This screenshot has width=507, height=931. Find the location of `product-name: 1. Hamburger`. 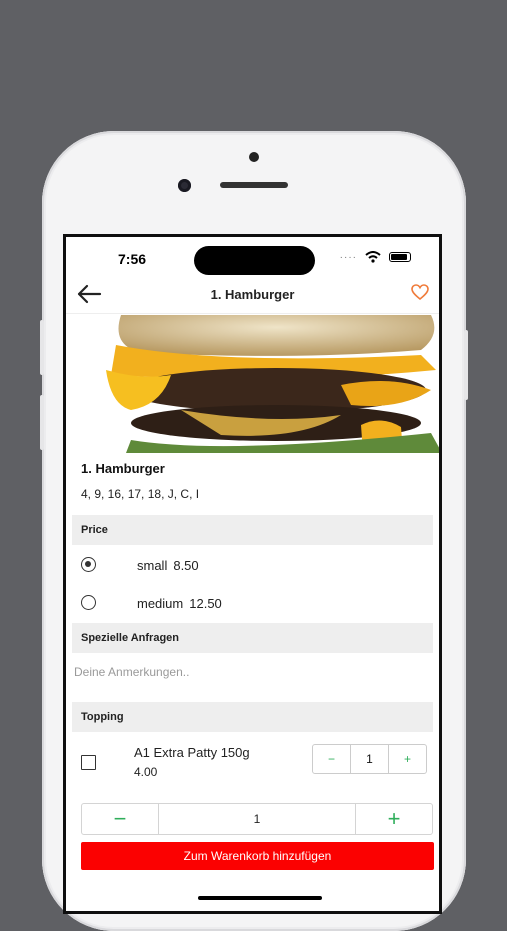

product-name: 1. Hamburger is located at coordinates (123, 468).